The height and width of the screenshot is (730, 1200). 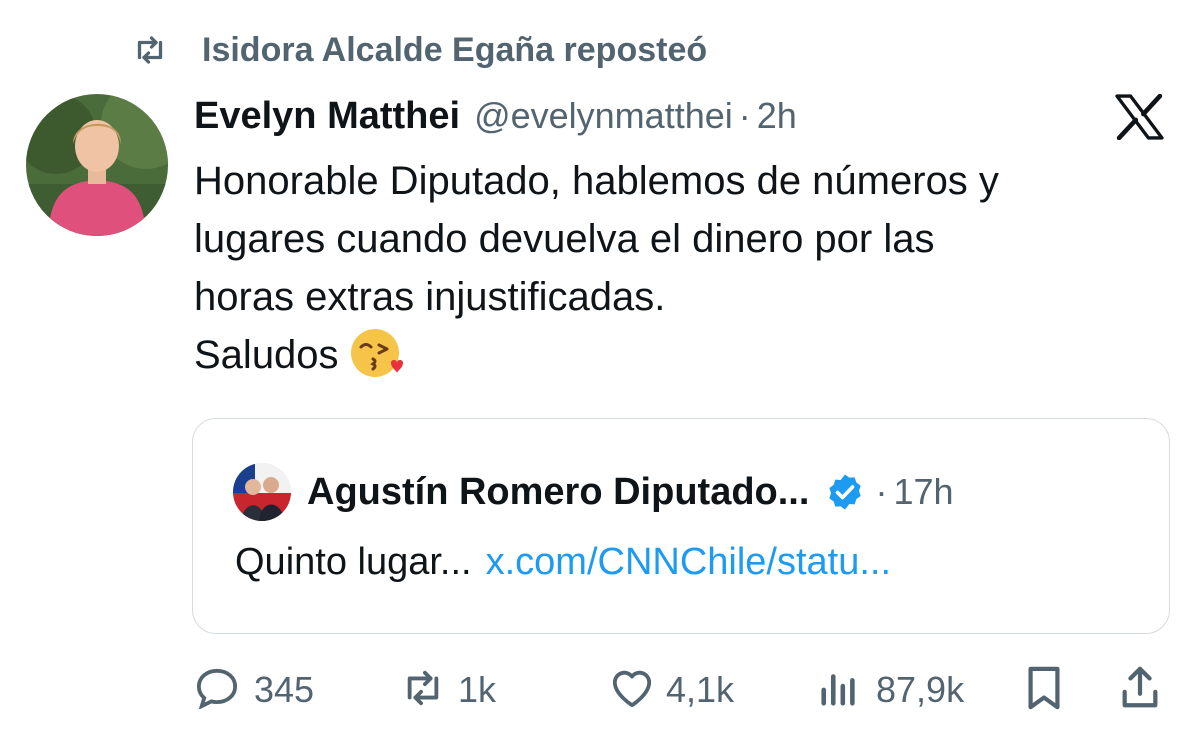 I want to click on repost-button: 1k, so click(x=446, y=690).